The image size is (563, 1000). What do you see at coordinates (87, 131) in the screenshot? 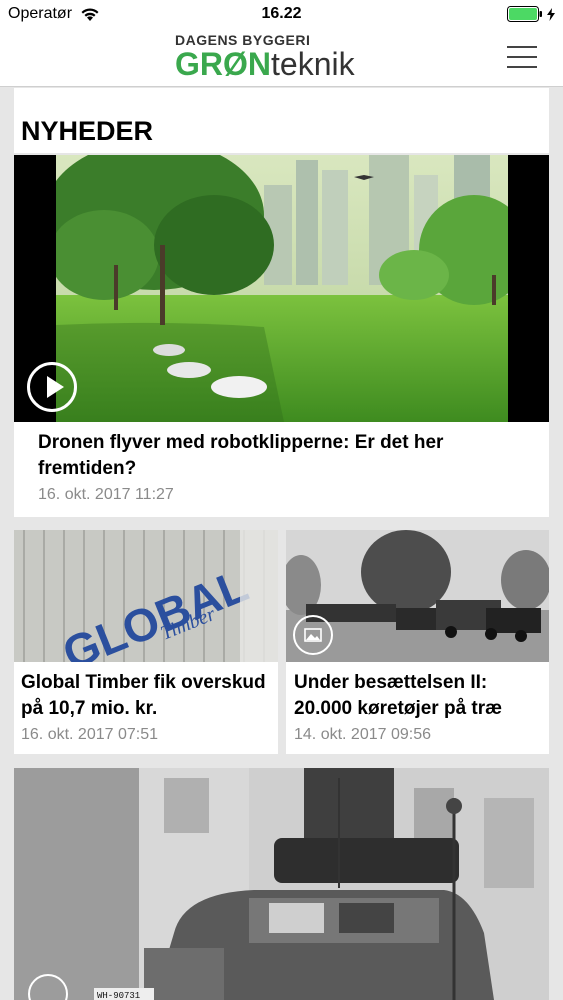
I see `section-title: NYHEDER` at bounding box center [87, 131].